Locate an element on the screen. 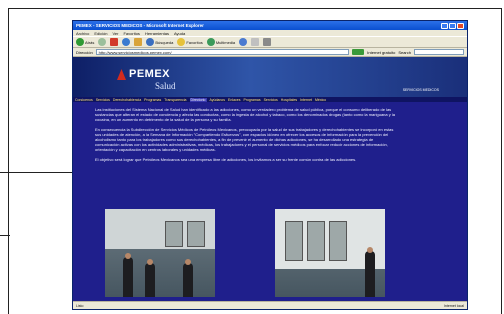  menu-file: Archivo is located at coordinates (82, 33).